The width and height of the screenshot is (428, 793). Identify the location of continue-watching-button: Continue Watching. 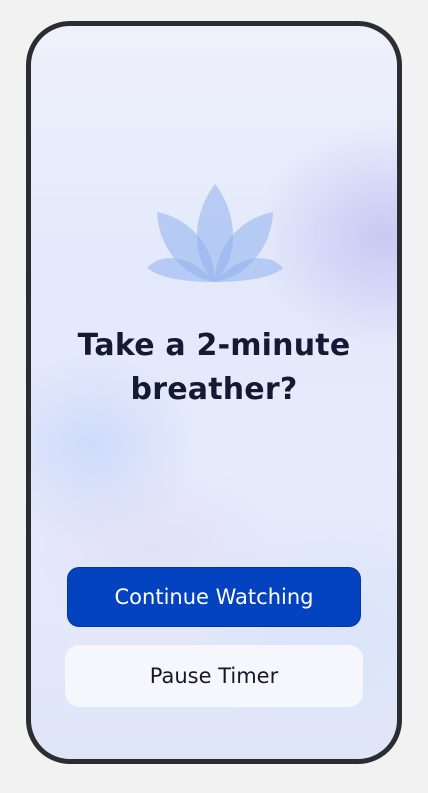
(214, 597).